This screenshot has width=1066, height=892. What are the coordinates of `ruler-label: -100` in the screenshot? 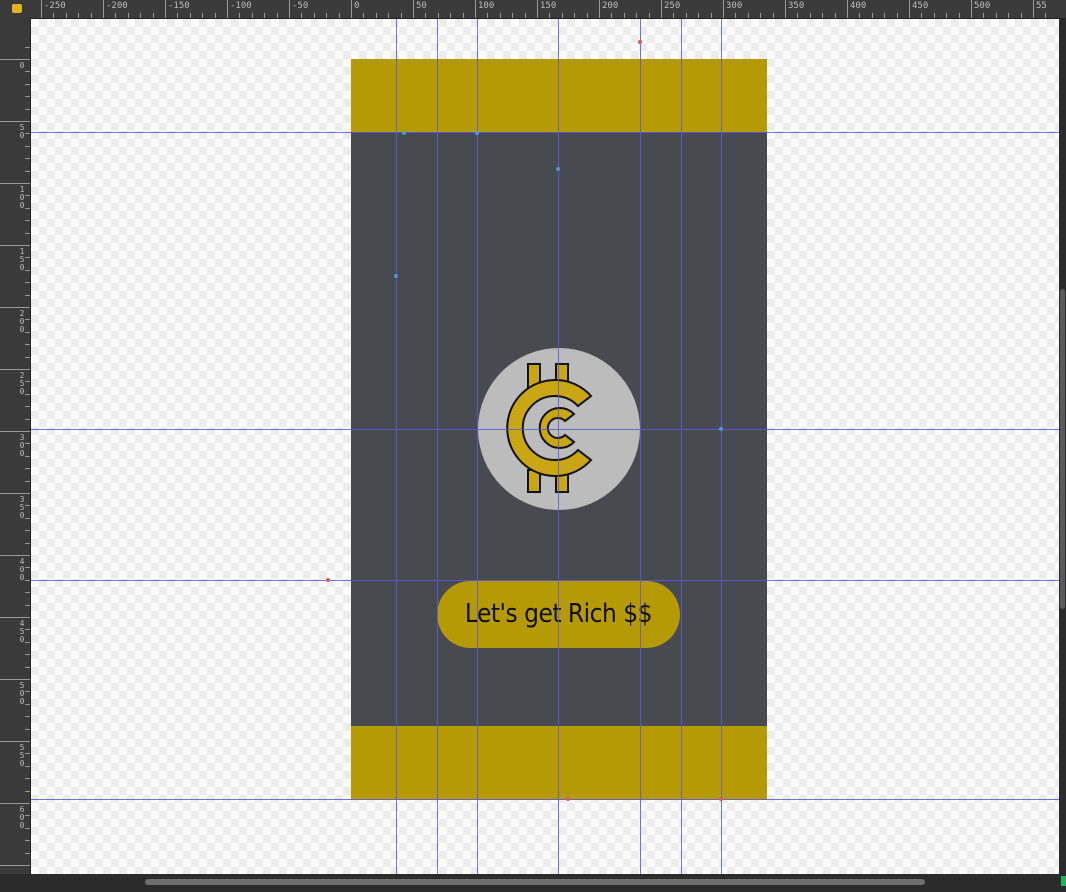 It's located at (241, 6).